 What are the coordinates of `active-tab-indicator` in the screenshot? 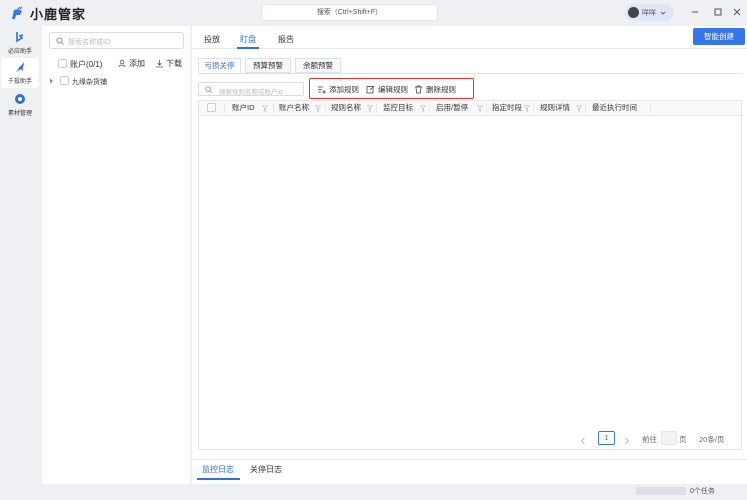 It's located at (248, 48).